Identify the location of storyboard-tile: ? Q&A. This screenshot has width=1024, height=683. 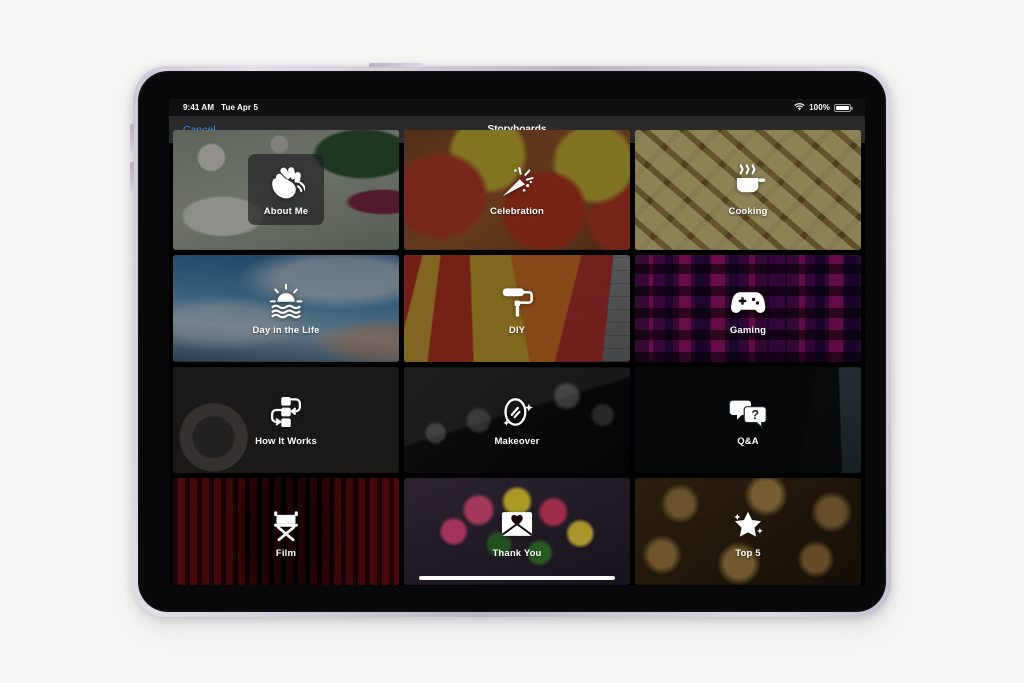
(748, 420).